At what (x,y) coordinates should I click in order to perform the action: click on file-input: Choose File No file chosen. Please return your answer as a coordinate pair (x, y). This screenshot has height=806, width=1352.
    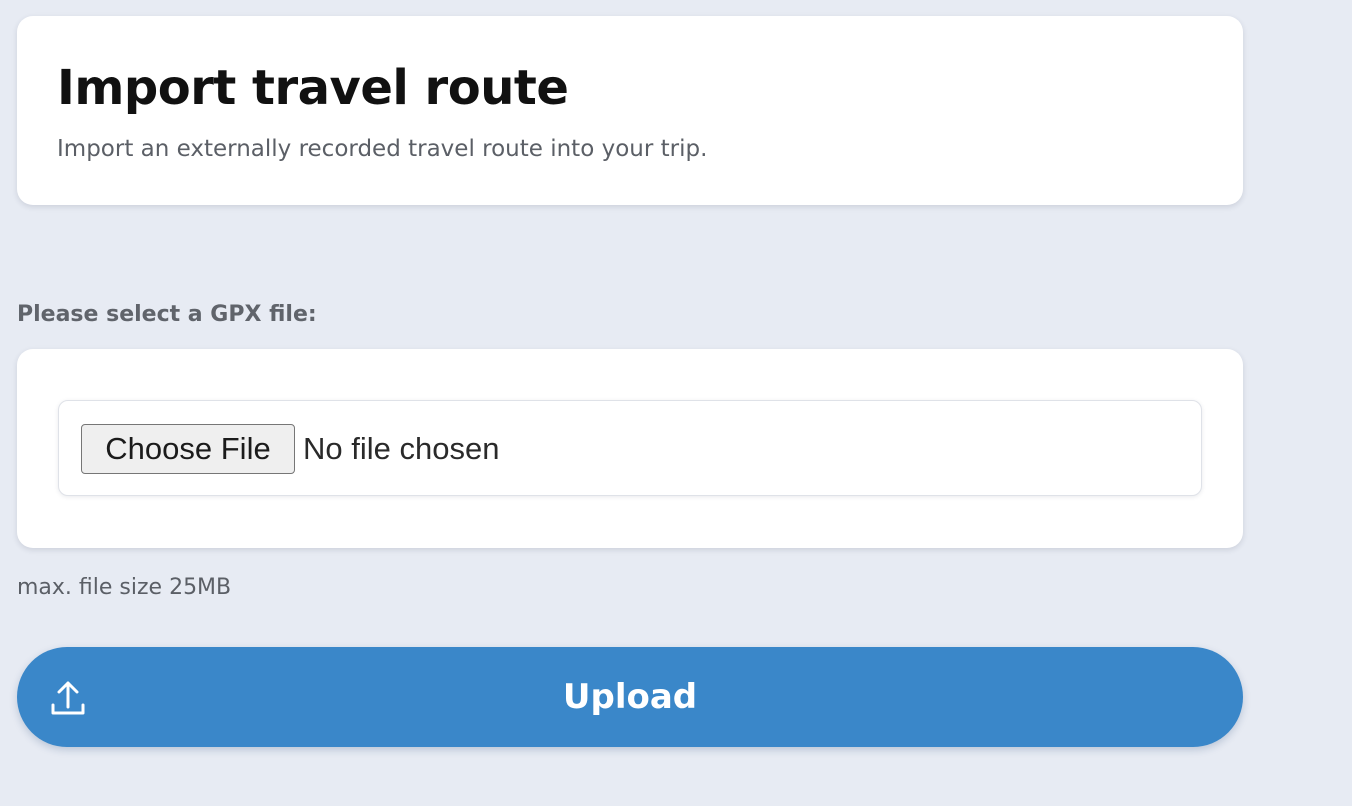
    Looking at the image, I should click on (630, 448).